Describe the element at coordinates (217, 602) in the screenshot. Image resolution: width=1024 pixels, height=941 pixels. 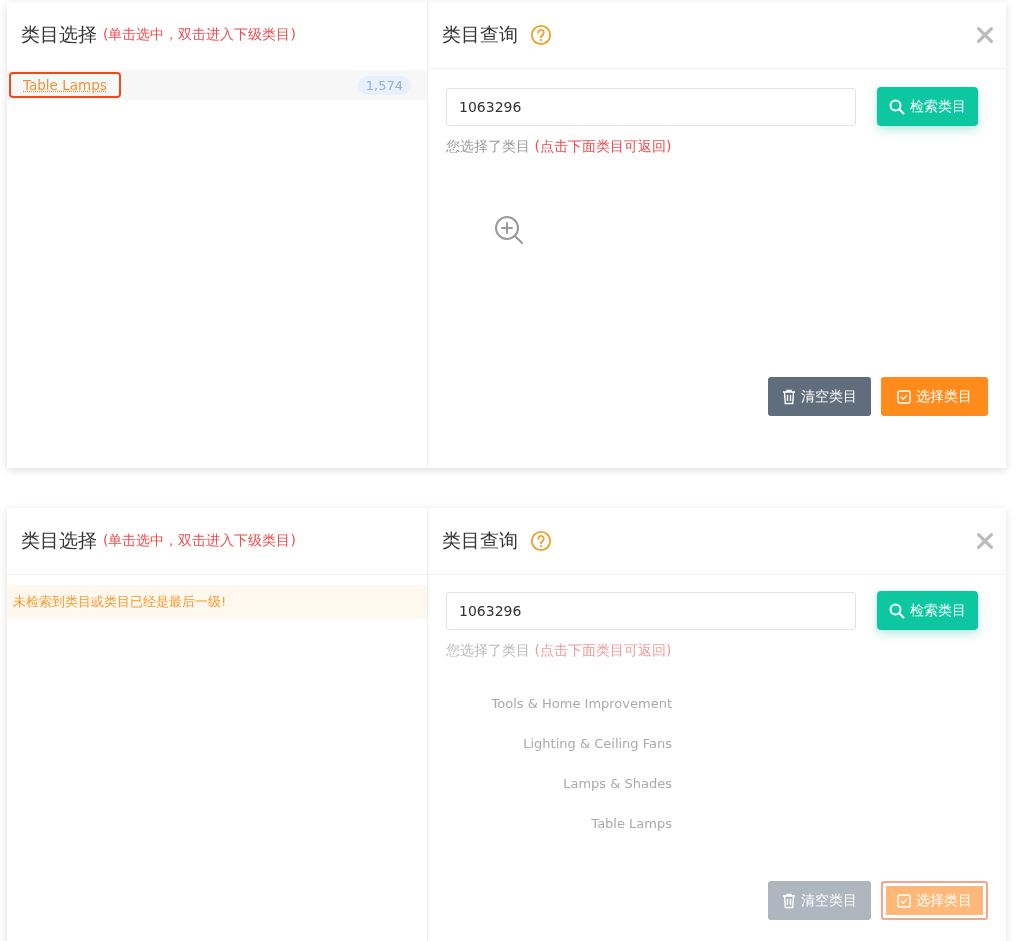
I see `notice-message: 未检索到类目或类目已经是最后一级!` at that location.